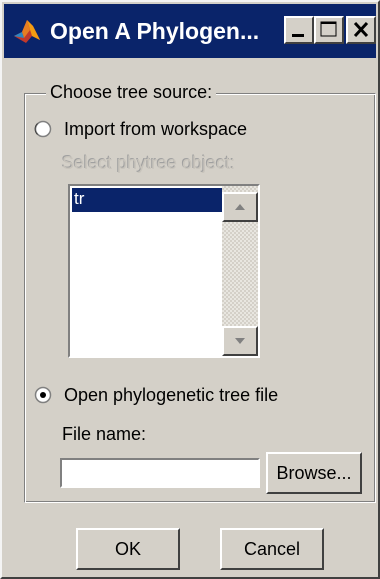 This screenshot has height=579, width=380. Describe the element at coordinates (299, 30) in the screenshot. I see `minimize-button` at that location.